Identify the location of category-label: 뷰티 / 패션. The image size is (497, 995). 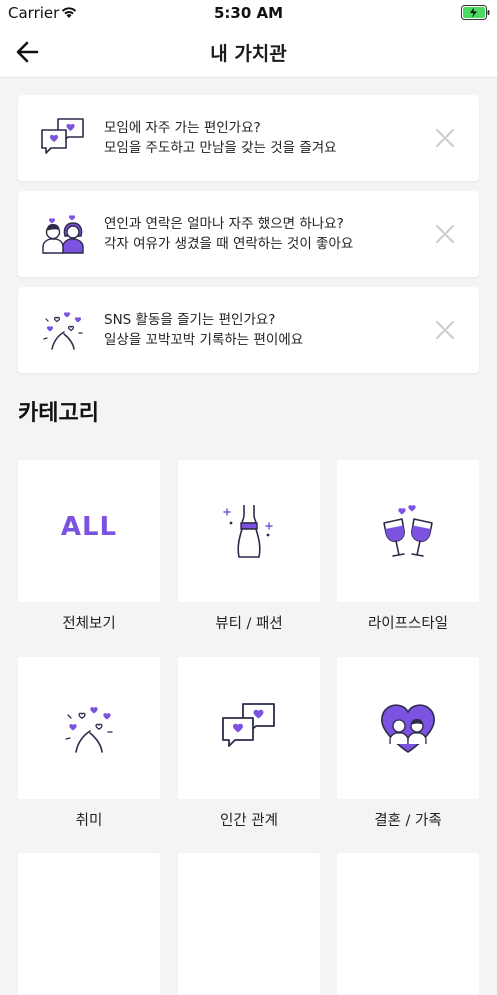
(249, 624).